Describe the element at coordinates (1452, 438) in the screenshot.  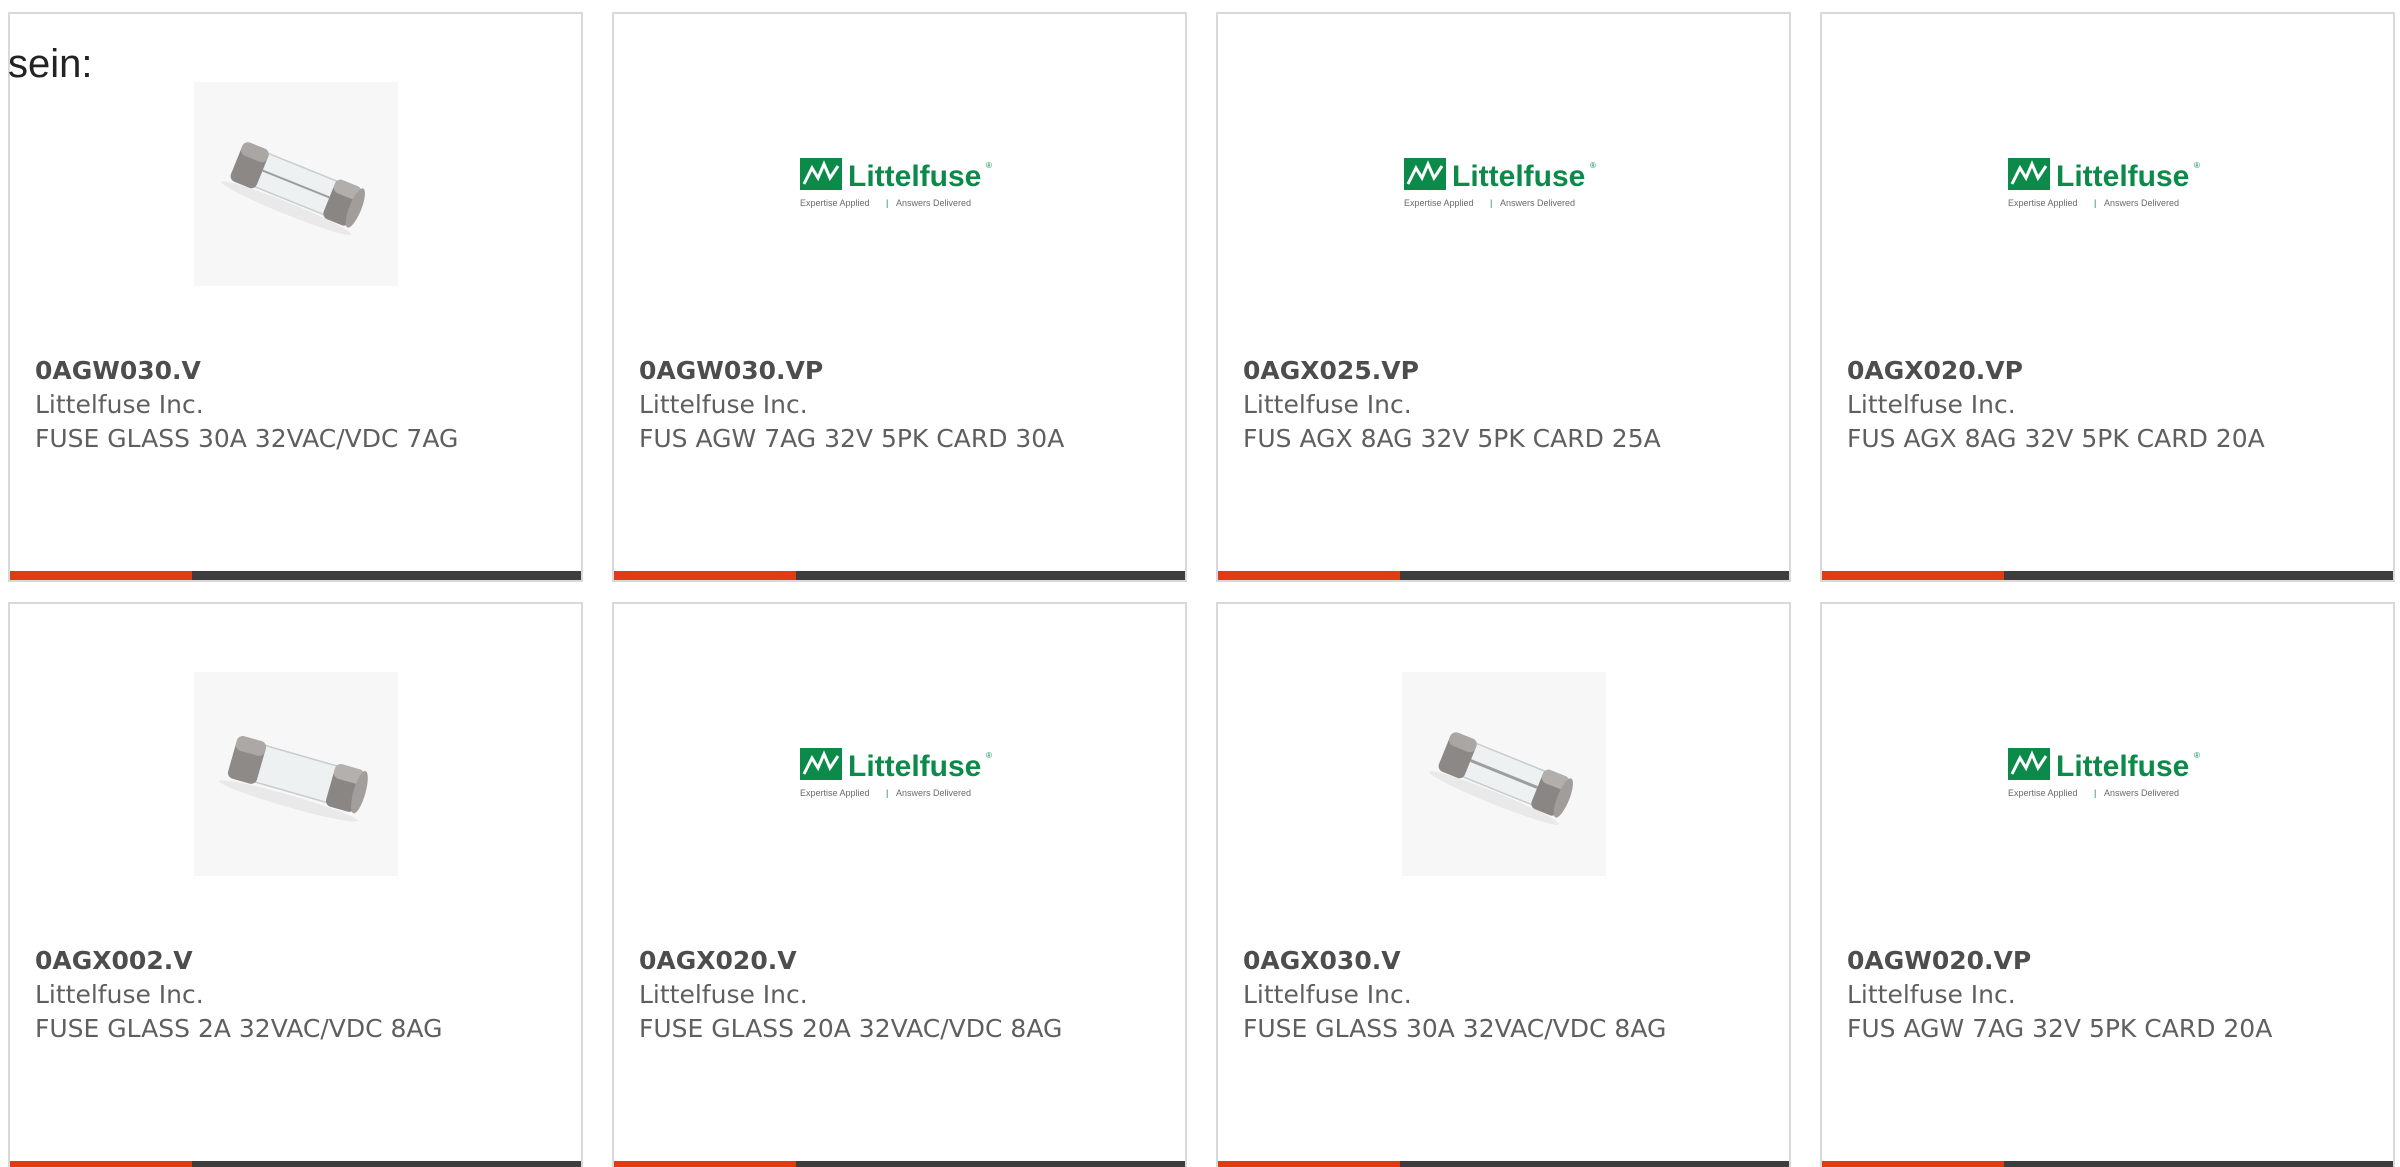
I see `description: FUS AGX 8AG 32V 5PK CARD 25A` at that location.